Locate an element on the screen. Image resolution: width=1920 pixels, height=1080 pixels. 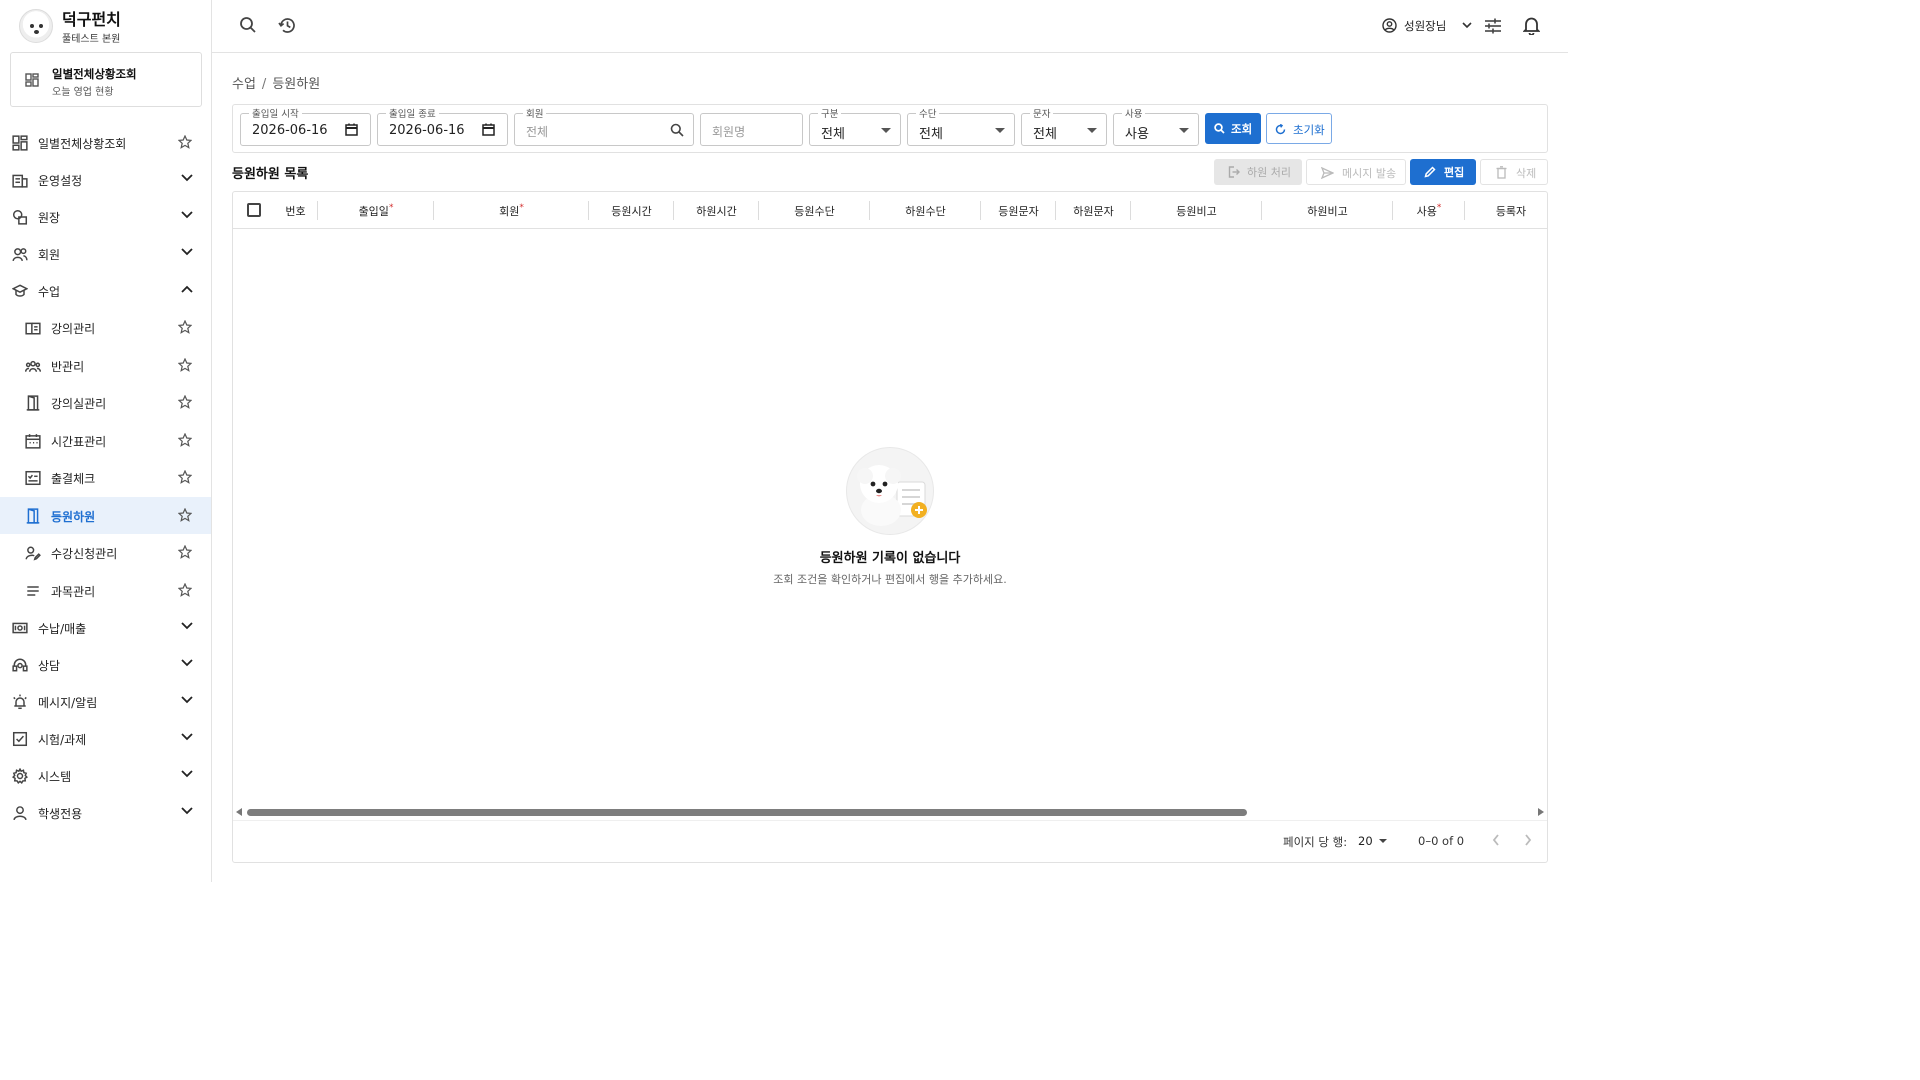
tune-settings-icon is located at coordinates (1493, 26).